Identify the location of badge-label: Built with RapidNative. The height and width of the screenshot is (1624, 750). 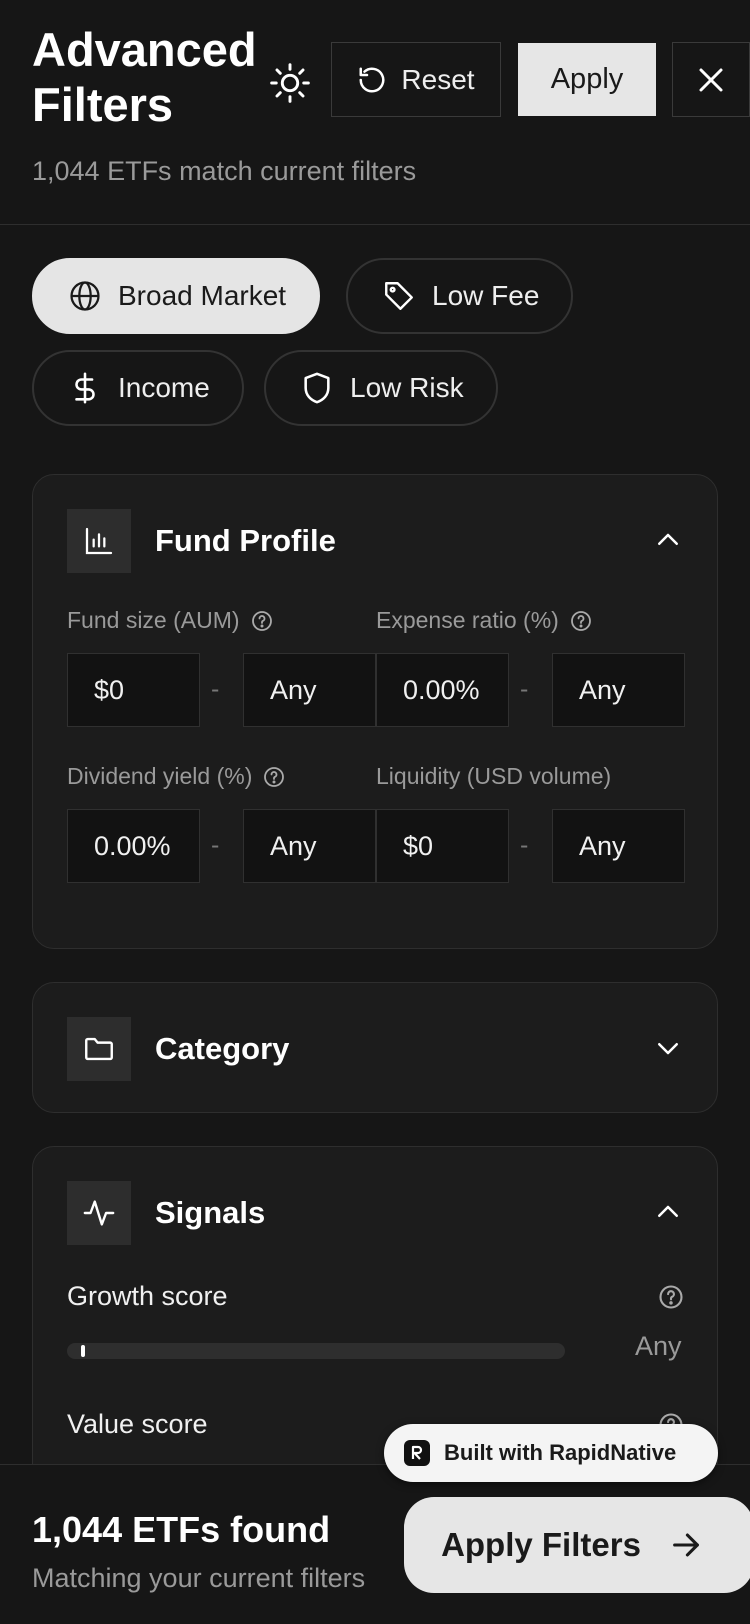
(560, 1452).